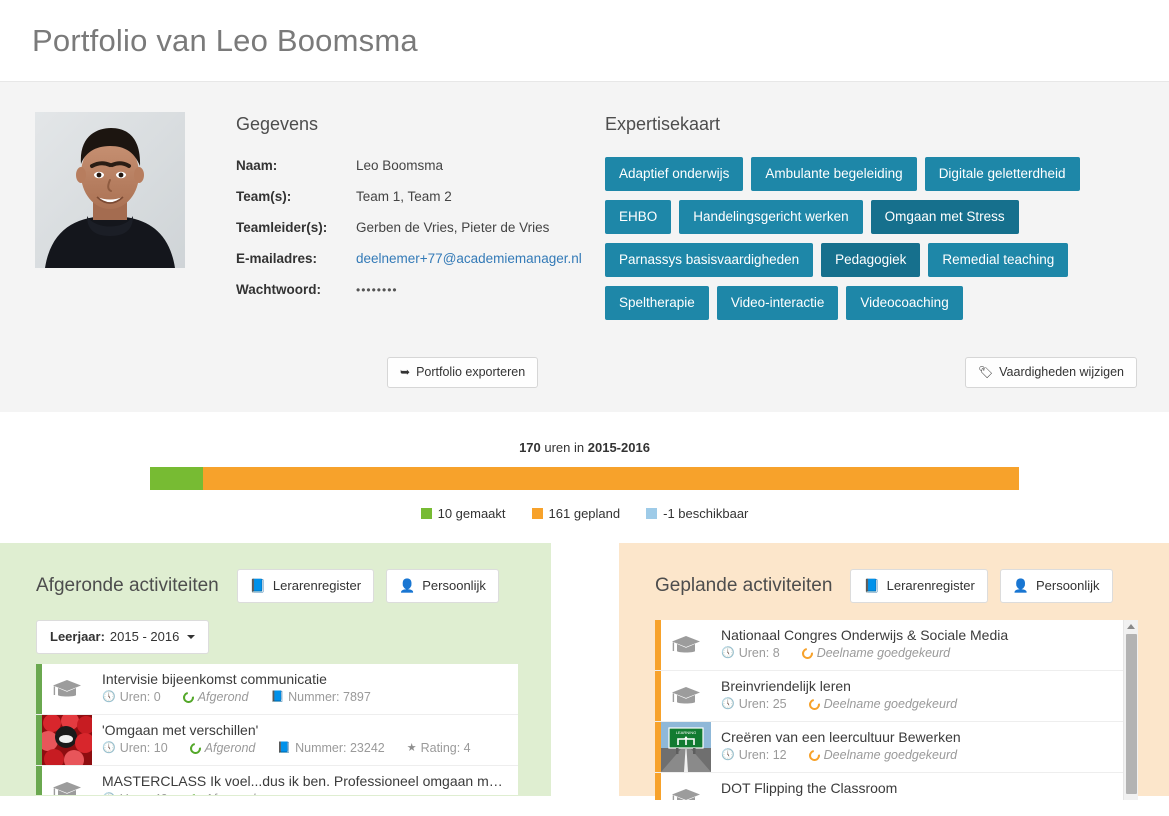  Describe the element at coordinates (925, 704) in the screenshot. I see `activity-meta: 🕔 Uren: 25 Deelname goedgekeurd` at that location.